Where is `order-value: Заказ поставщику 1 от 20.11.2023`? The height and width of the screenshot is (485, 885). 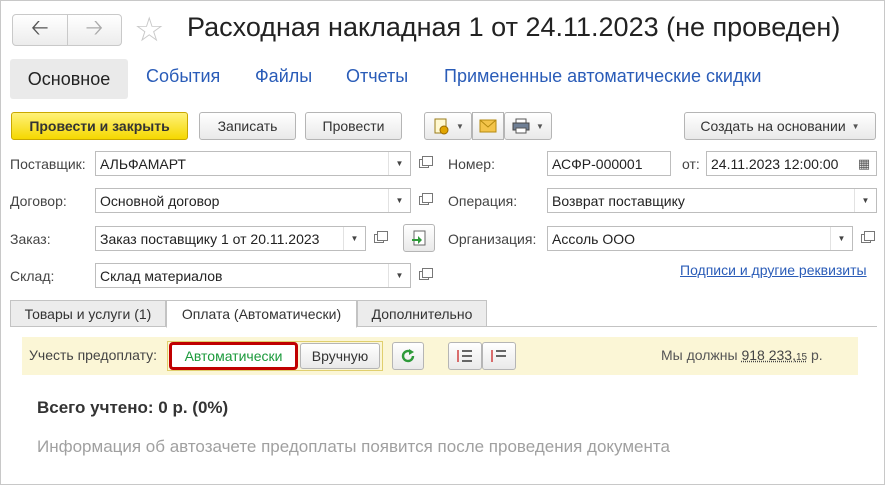
order-value: Заказ поставщику 1 от 20.11.2023 is located at coordinates (210, 238).